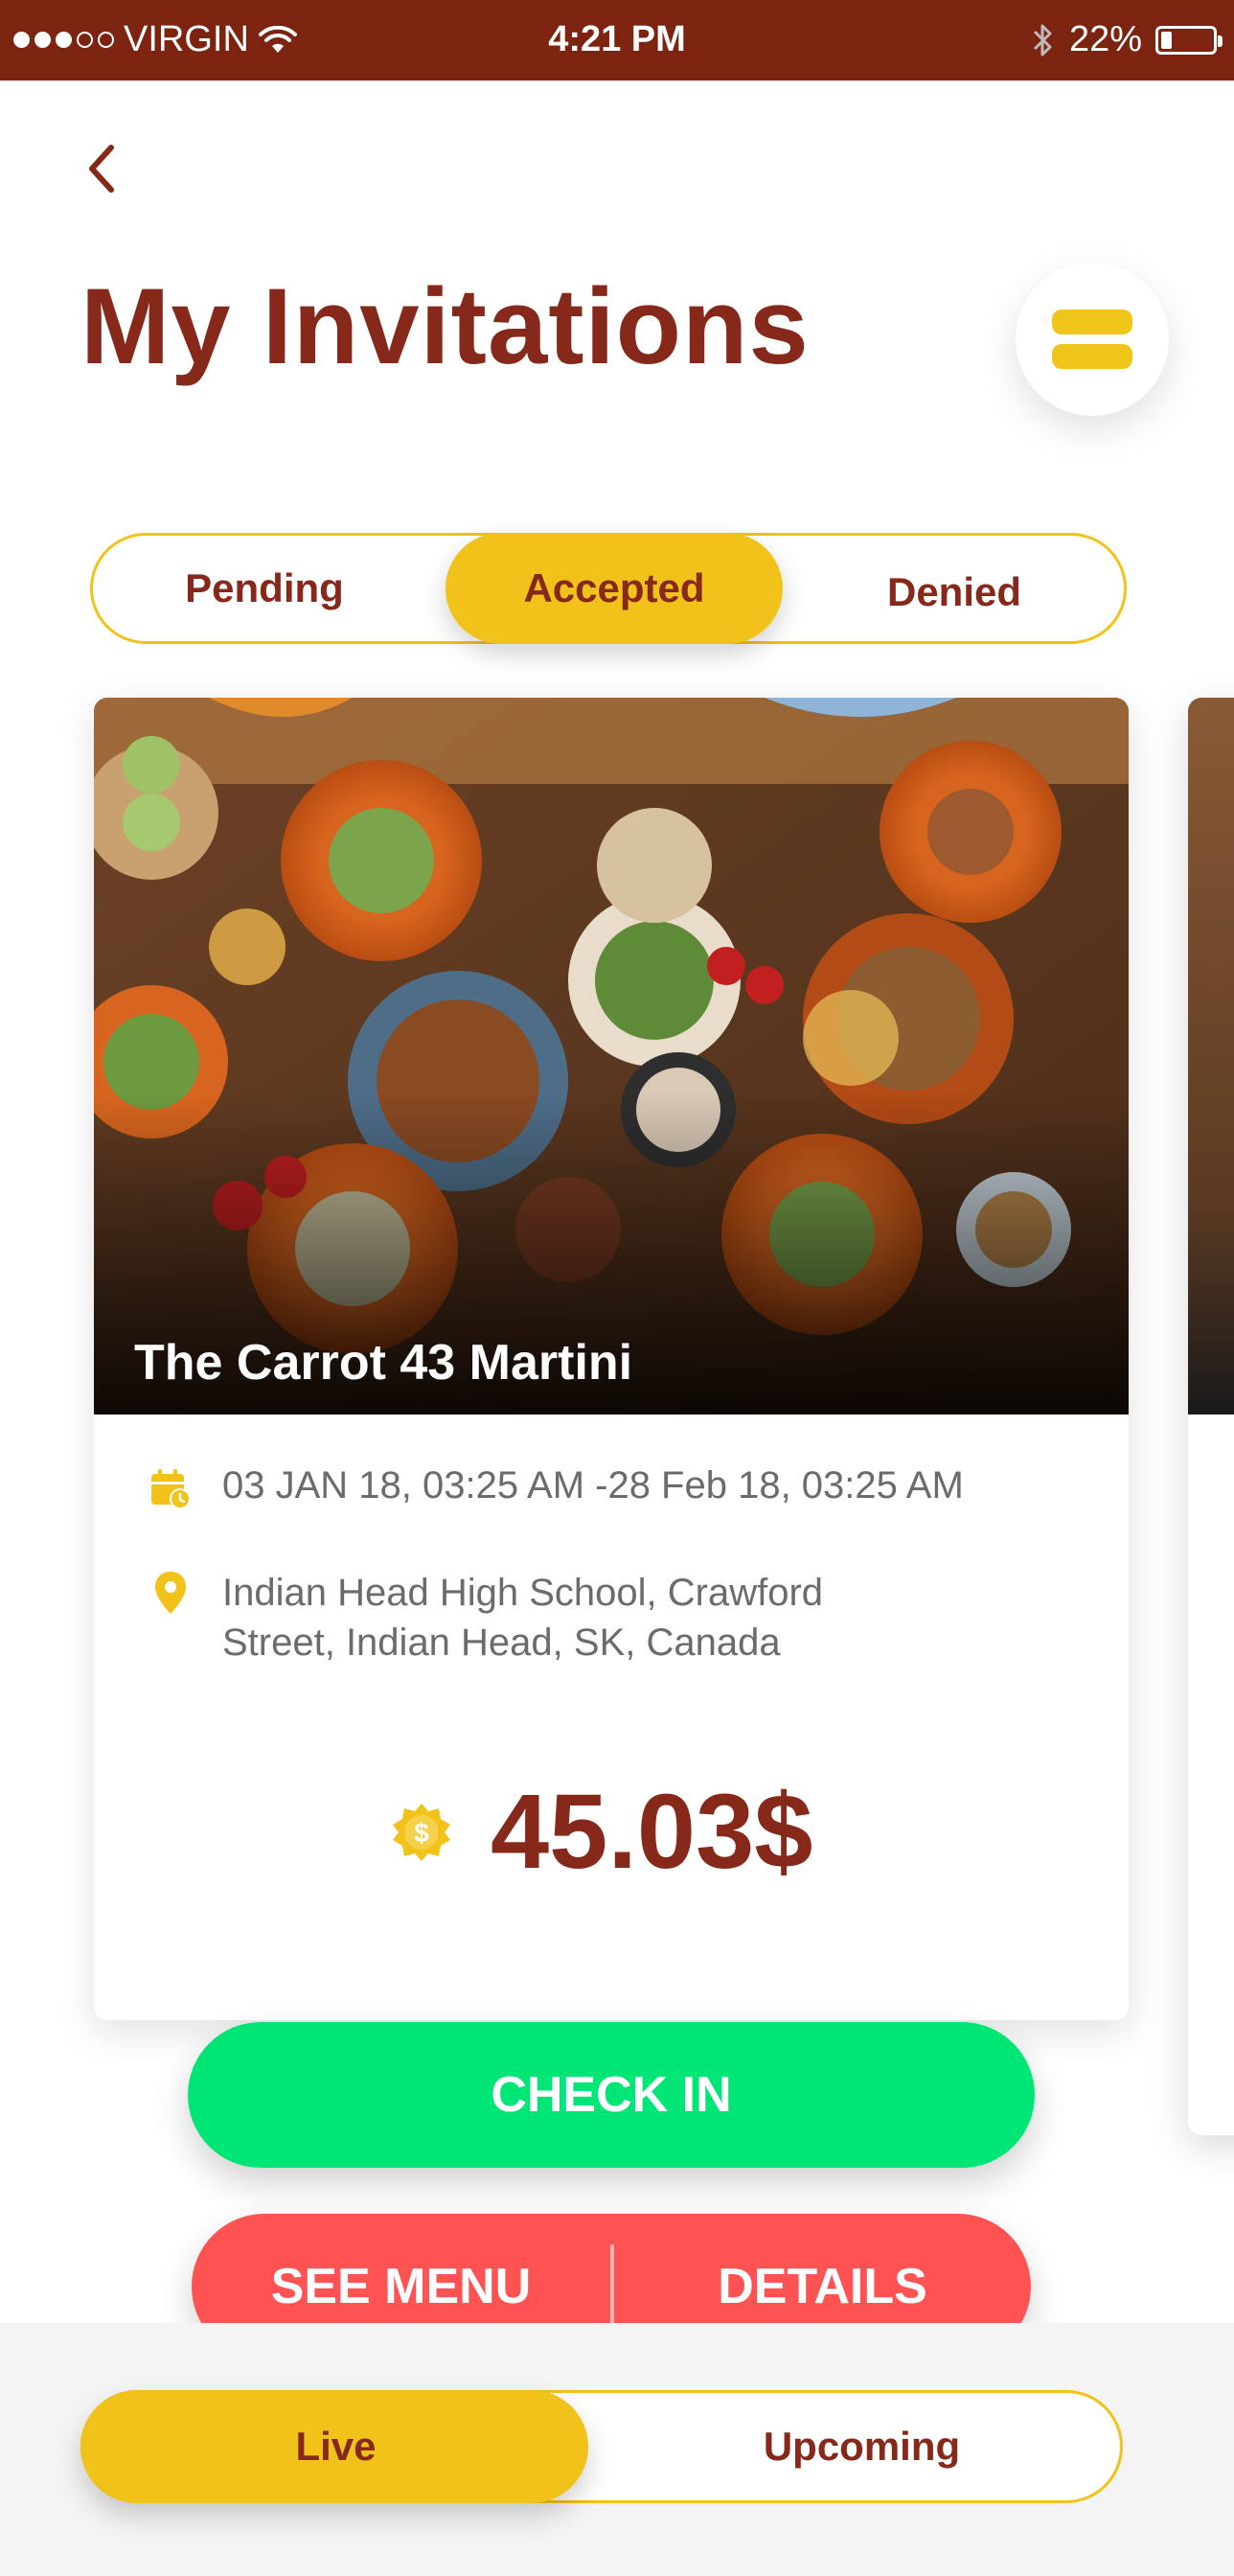 The height and width of the screenshot is (2576, 1234). I want to click on event-price: $ 45.03$, so click(602, 1832).